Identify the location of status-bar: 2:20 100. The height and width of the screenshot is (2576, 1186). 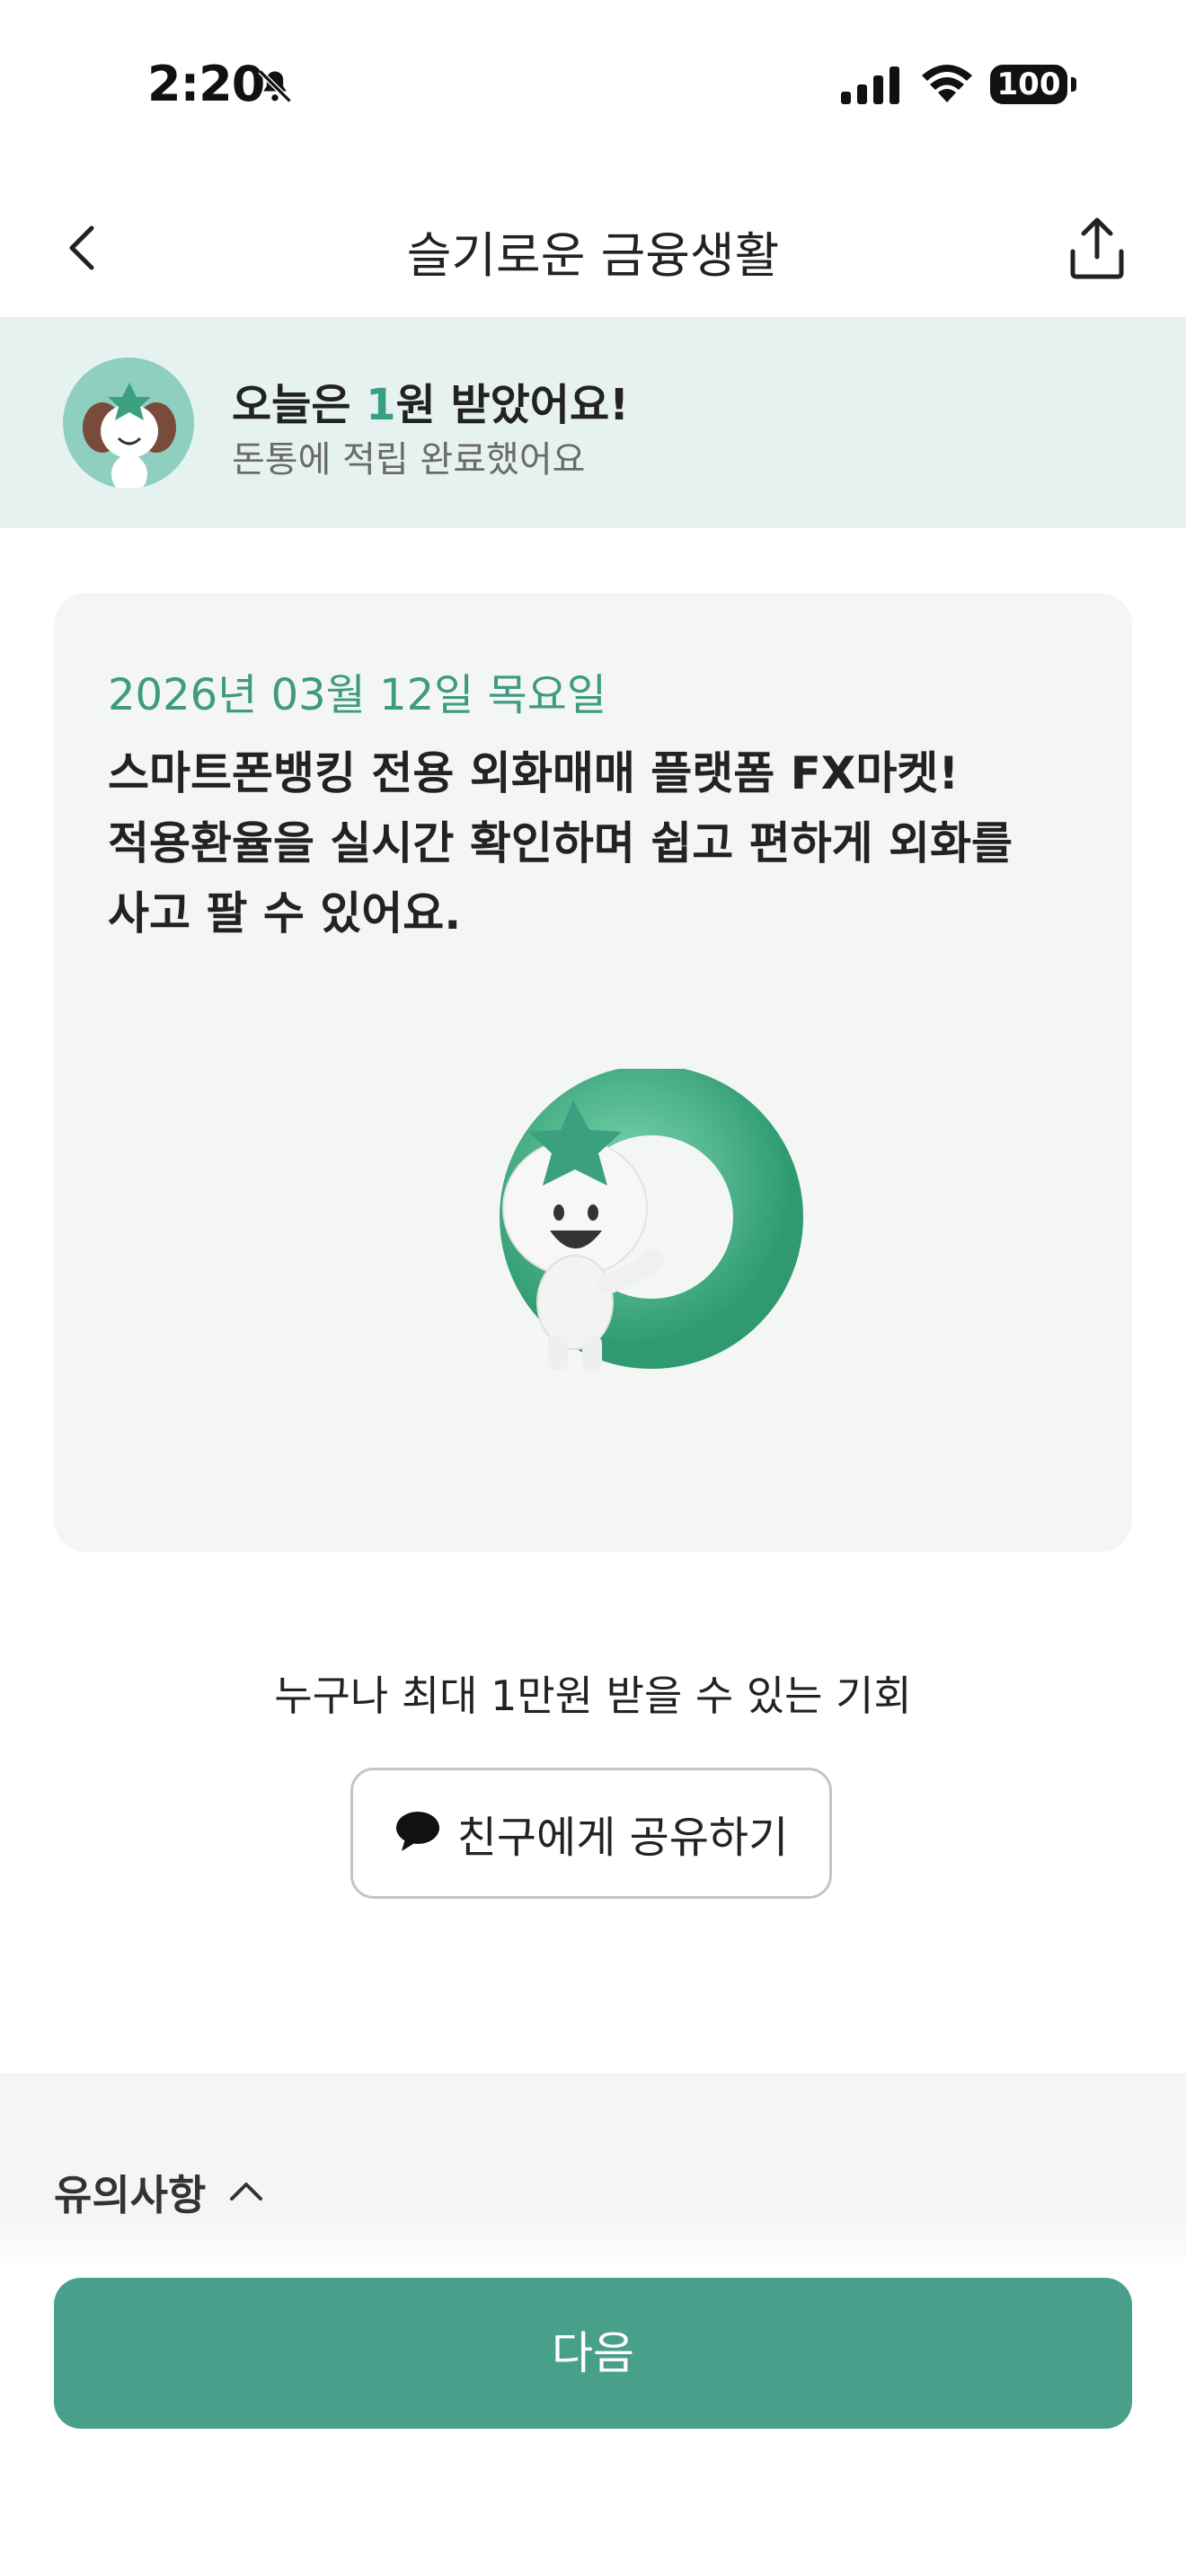
(593, 85).